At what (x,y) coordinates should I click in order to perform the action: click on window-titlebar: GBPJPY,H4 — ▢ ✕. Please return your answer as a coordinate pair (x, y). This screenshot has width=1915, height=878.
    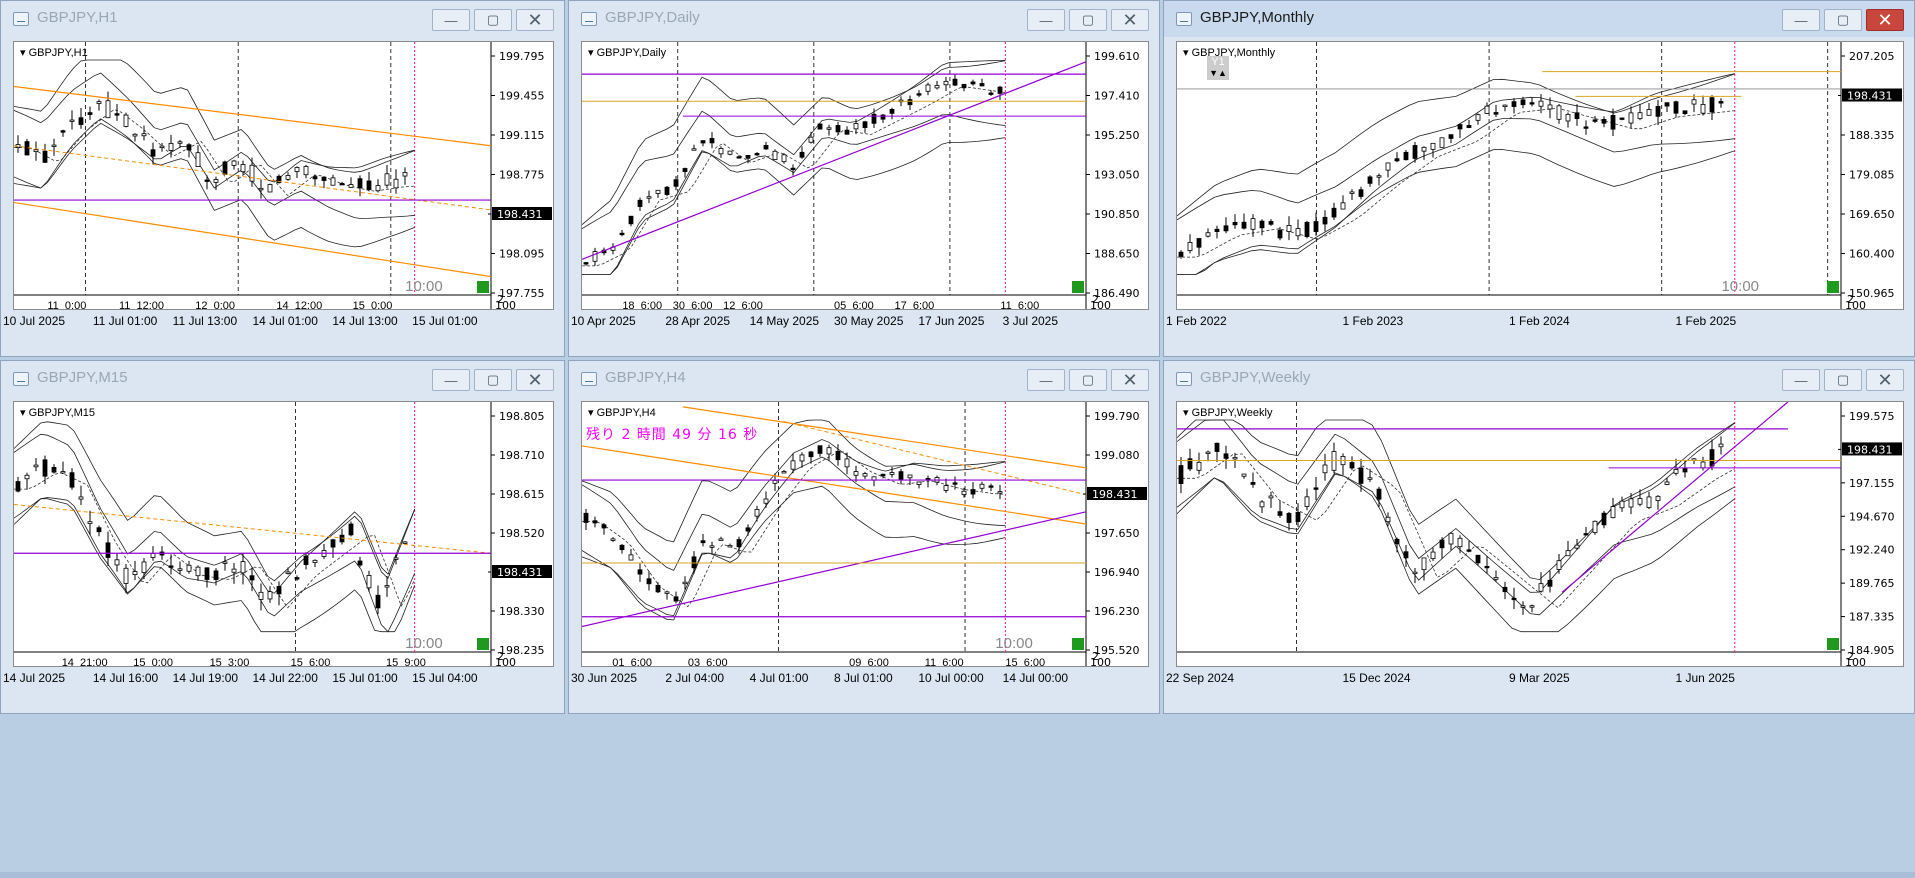
    Looking at the image, I should click on (864, 379).